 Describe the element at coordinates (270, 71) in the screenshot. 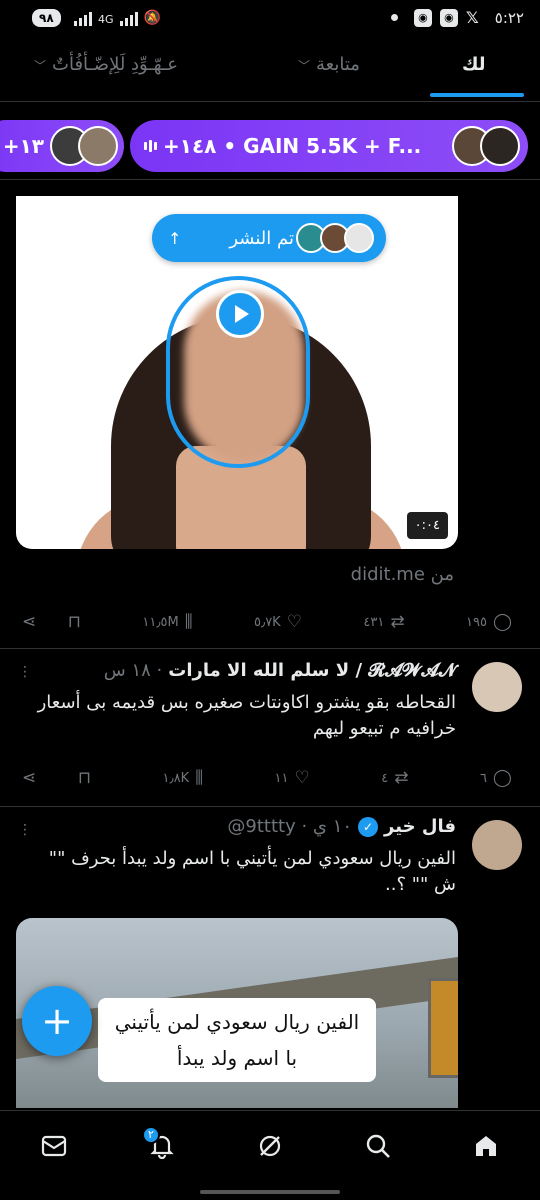

I see `timeline-tabs: ﹀ عـهّـوِّدِ لَلِإضّـأفُأتٌ ﹀ متابعة لك` at that location.